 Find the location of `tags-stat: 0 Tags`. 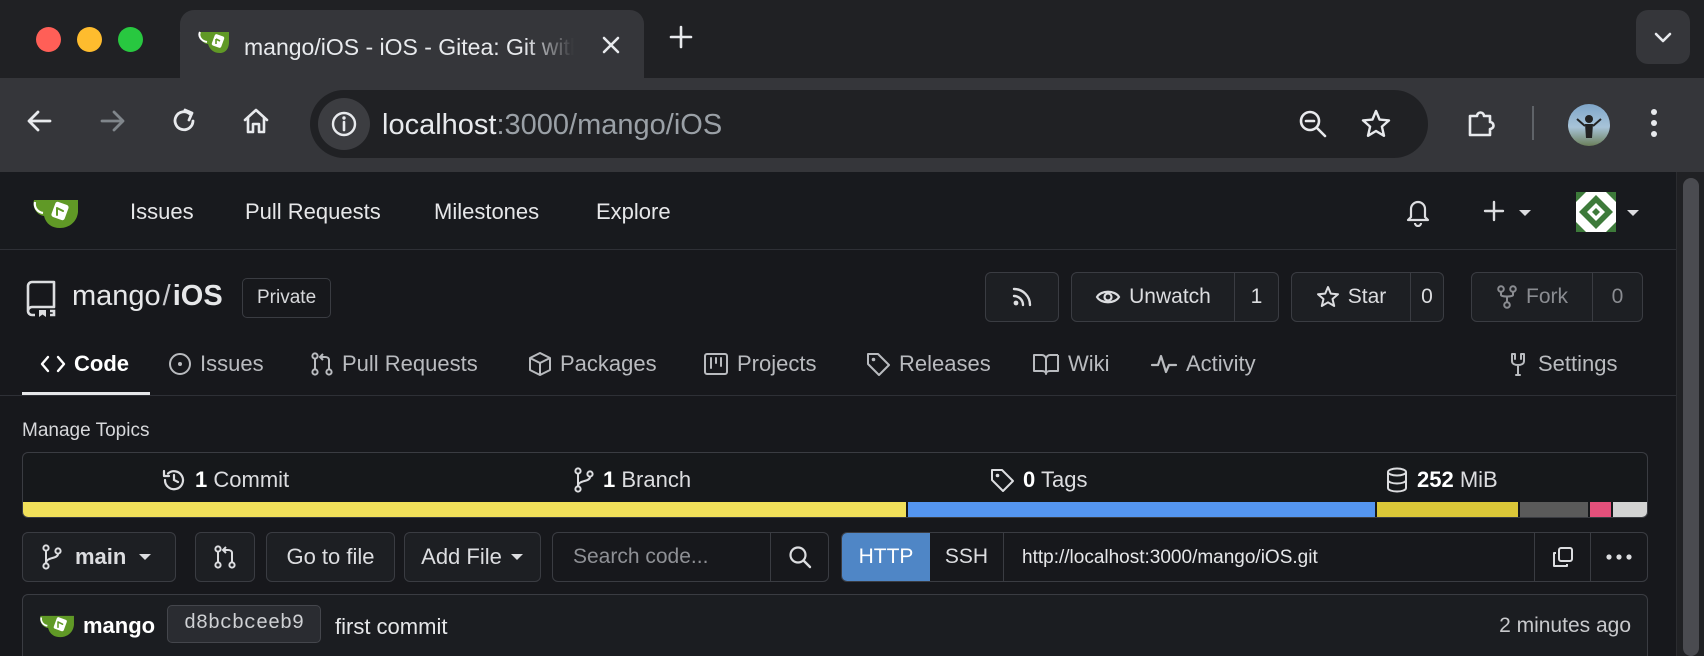

tags-stat: 0 Tags is located at coordinates (1038, 480).